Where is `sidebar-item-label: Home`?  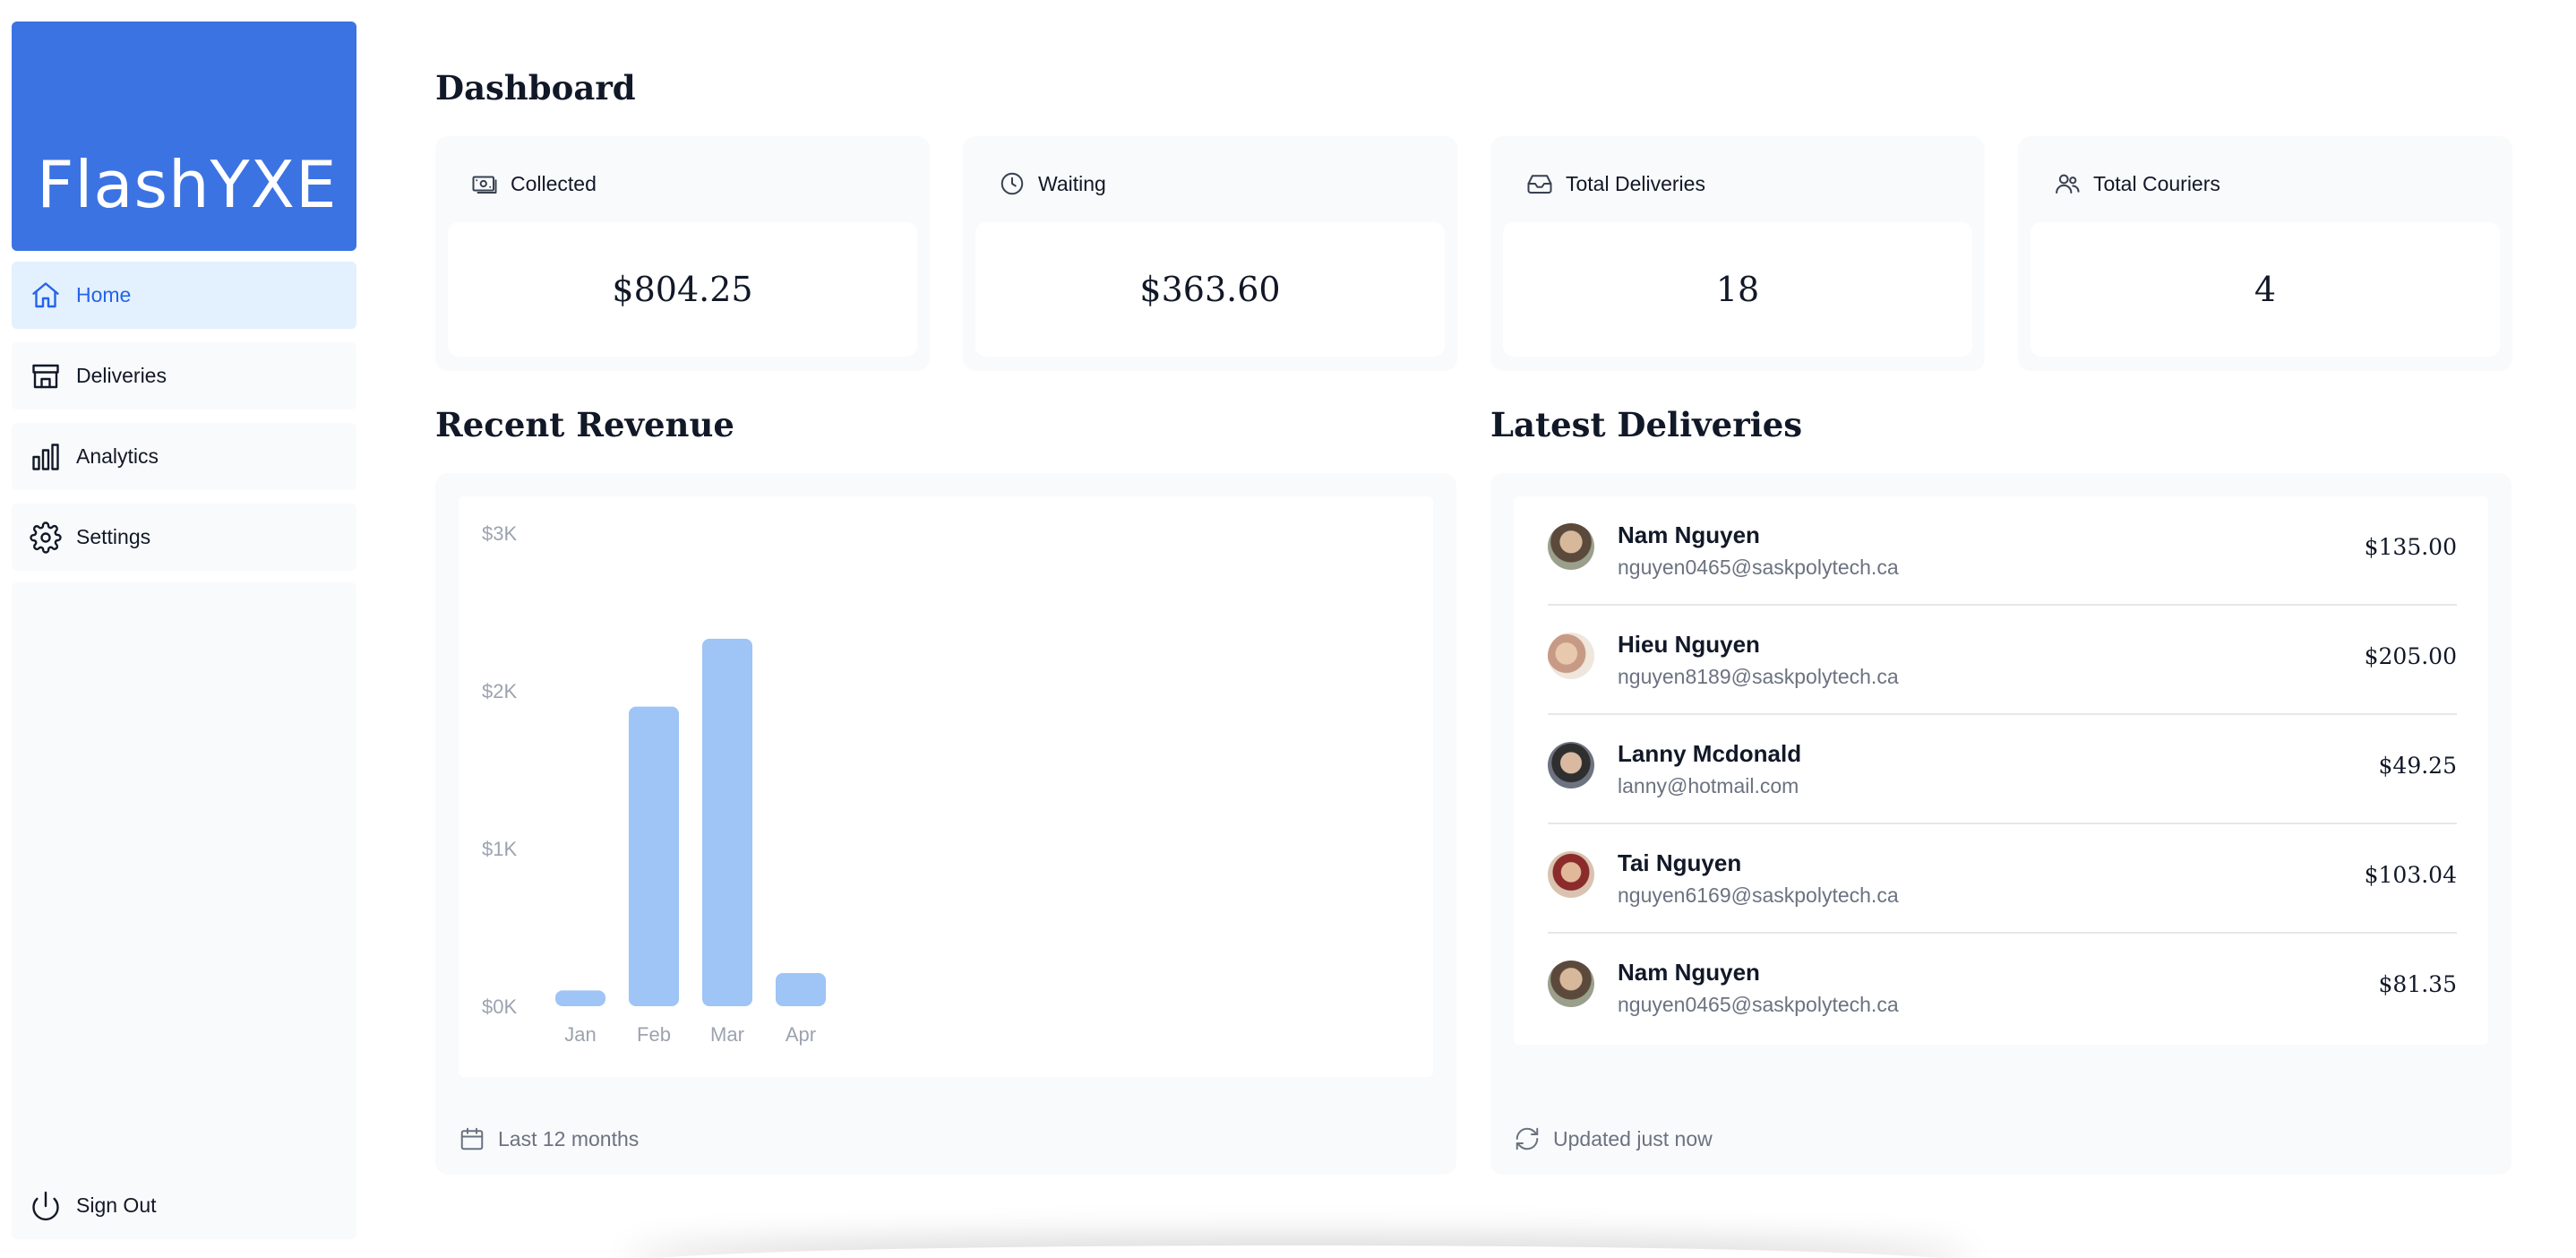 sidebar-item-label: Home is located at coordinates (104, 294).